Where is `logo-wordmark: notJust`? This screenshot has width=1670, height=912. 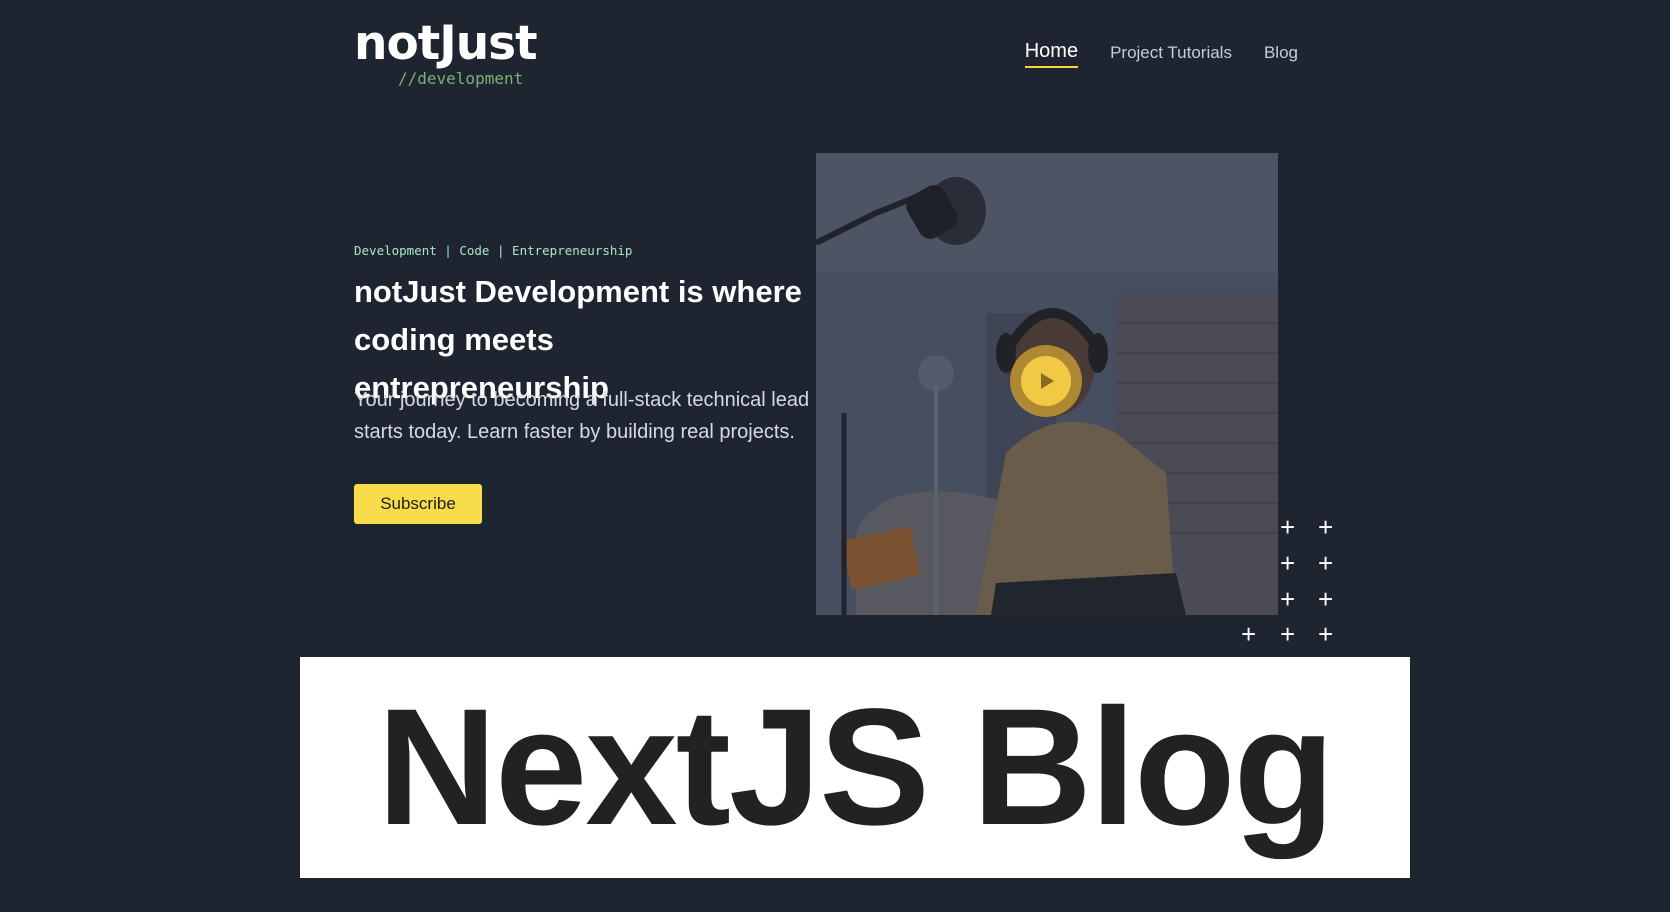 logo-wordmark: notJust is located at coordinates (446, 43).